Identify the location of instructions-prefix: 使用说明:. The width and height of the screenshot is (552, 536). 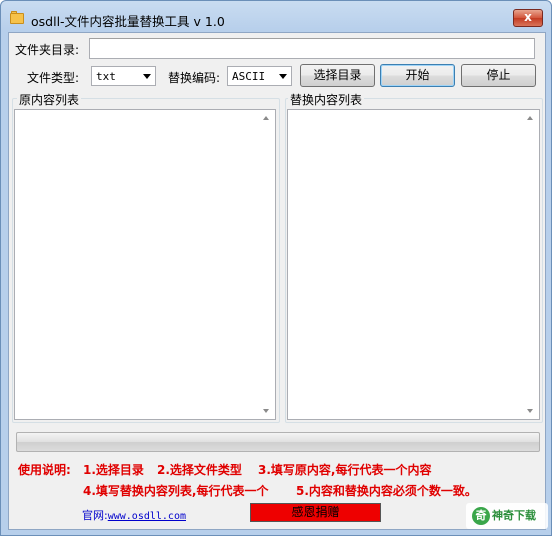
(44, 470).